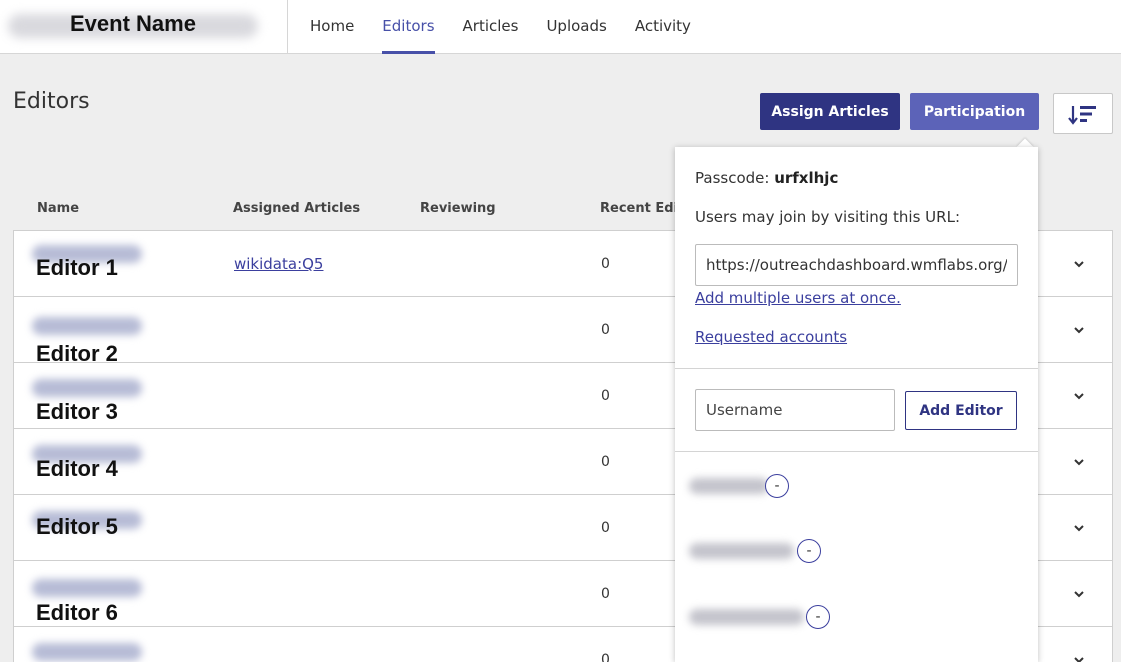 Image resolution: width=1121 pixels, height=662 pixels. What do you see at coordinates (798, 298) in the screenshot?
I see `add-multiple-users-link: Add multiple users at once.` at bounding box center [798, 298].